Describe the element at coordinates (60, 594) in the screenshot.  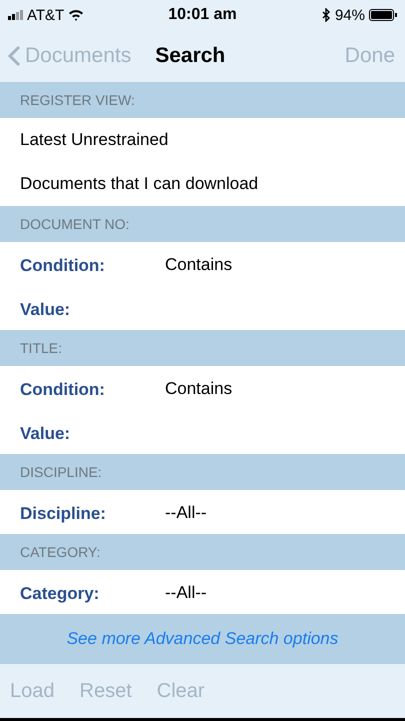
I see `field-label: Category:` at that location.